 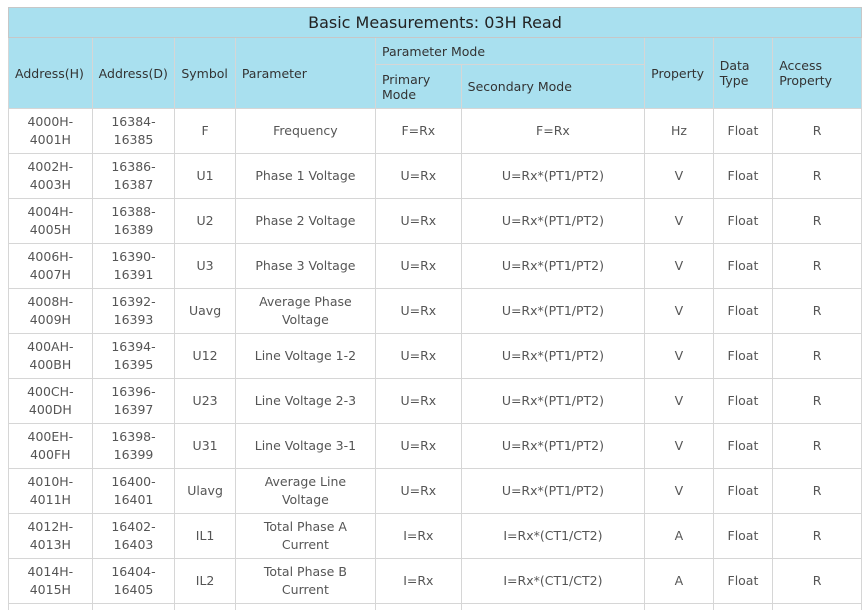 What do you see at coordinates (133, 131) in the screenshot?
I see `address-d-cell: 16384- 16385` at bounding box center [133, 131].